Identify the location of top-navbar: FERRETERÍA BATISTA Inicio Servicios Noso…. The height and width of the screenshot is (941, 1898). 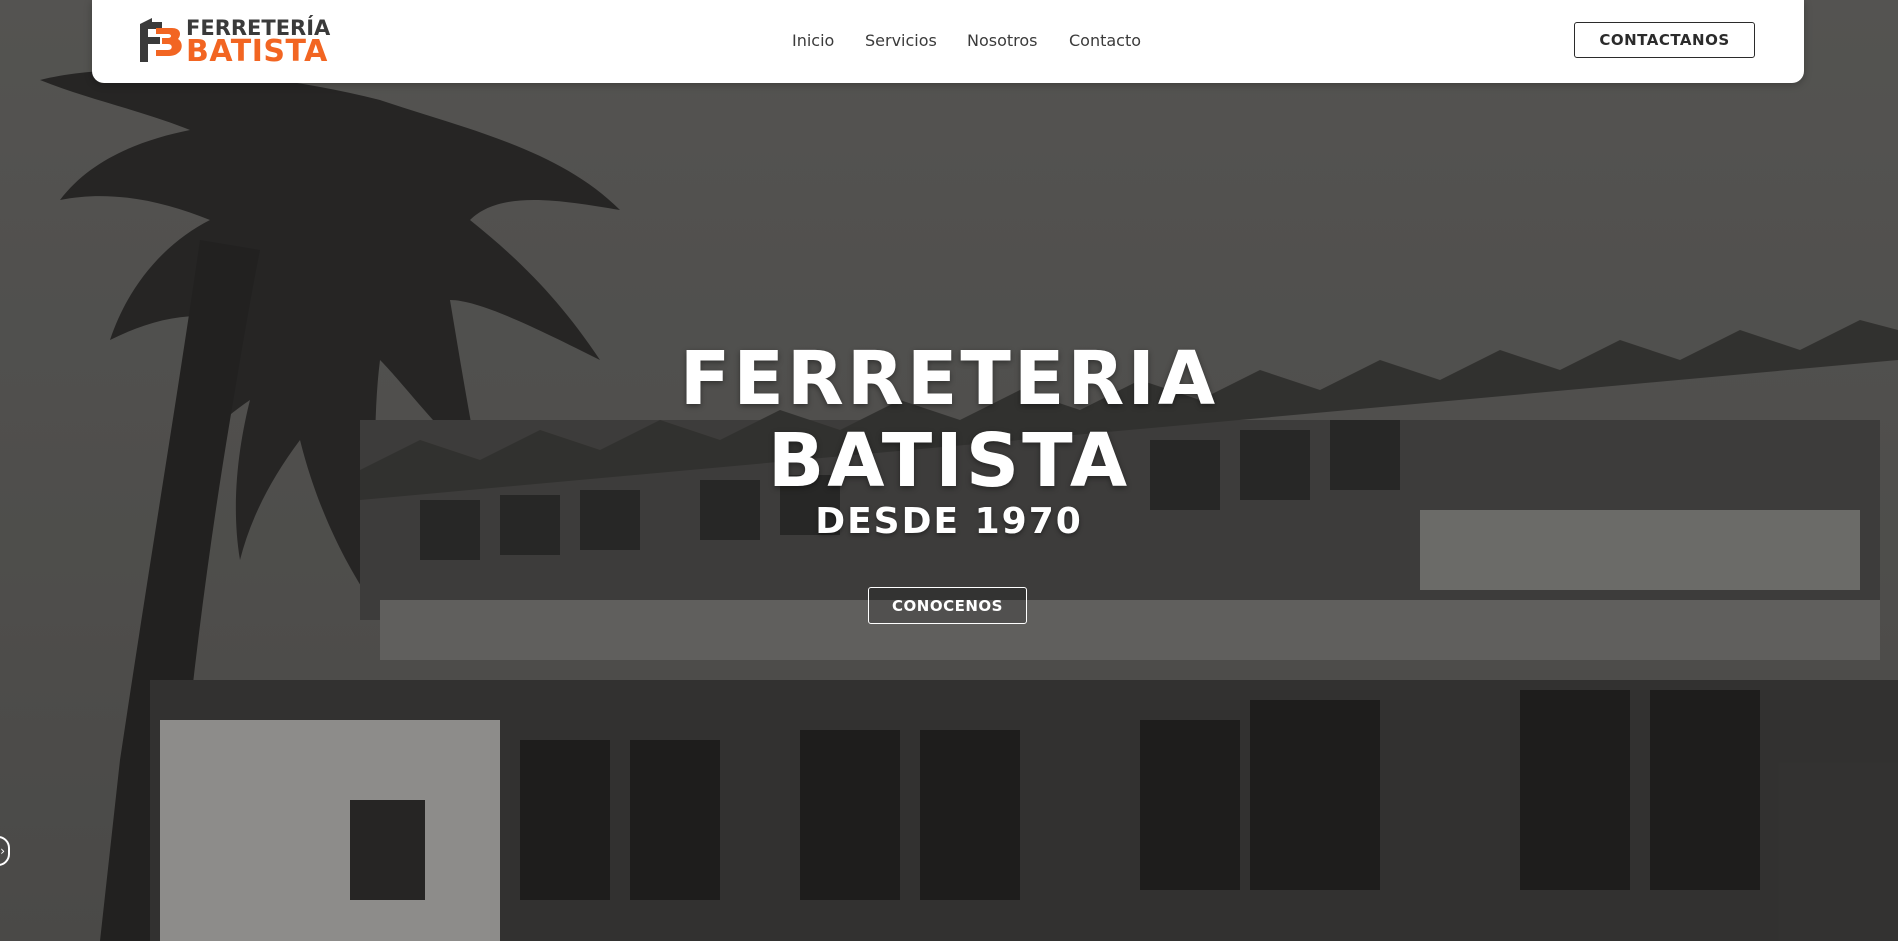
(948, 41).